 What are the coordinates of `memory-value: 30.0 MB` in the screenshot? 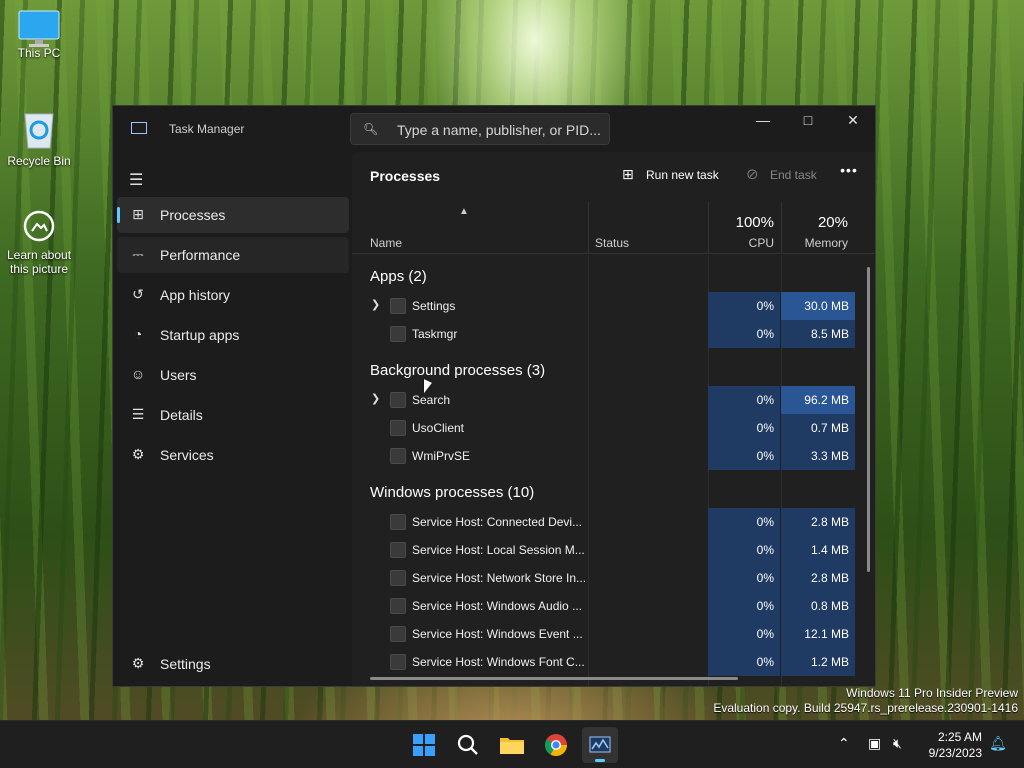 It's located at (818, 306).